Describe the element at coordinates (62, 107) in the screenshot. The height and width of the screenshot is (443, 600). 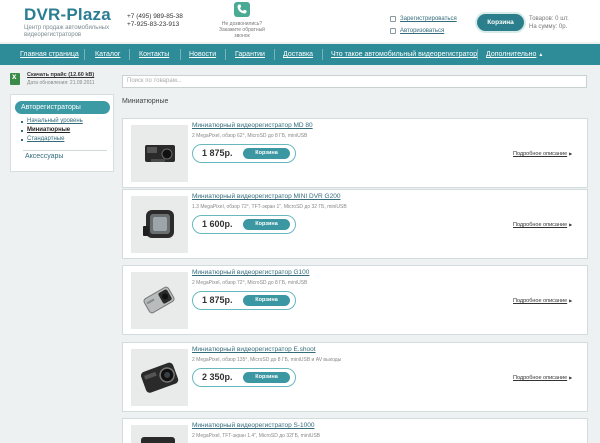
I see `sidebar-item-dvr: Авторегистраторы` at that location.